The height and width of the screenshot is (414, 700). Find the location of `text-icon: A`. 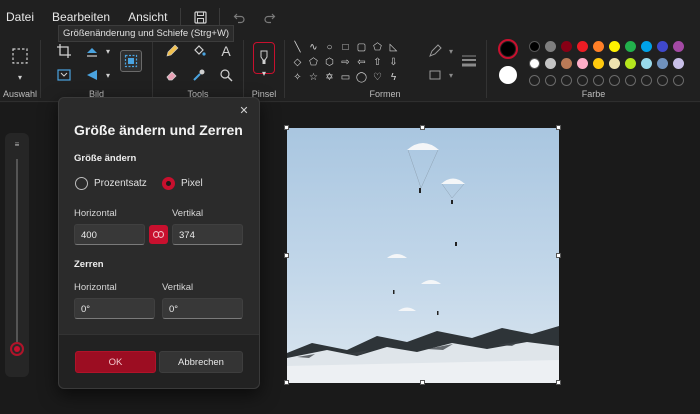

text-icon: A is located at coordinates (226, 51).